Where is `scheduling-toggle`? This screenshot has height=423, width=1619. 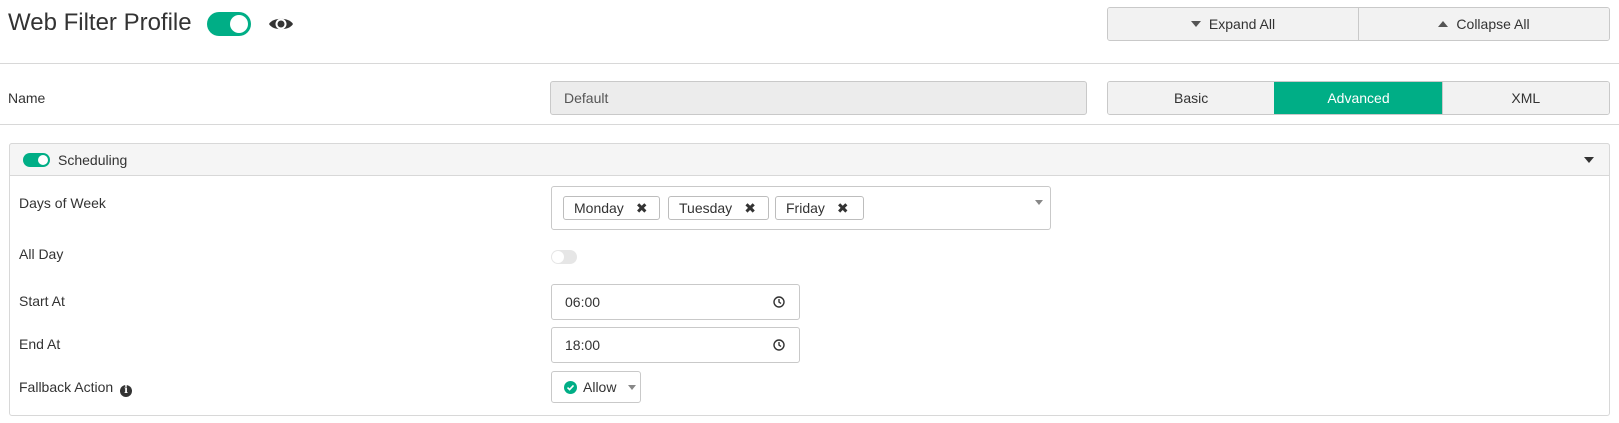
scheduling-toggle is located at coordinates (36, 160).